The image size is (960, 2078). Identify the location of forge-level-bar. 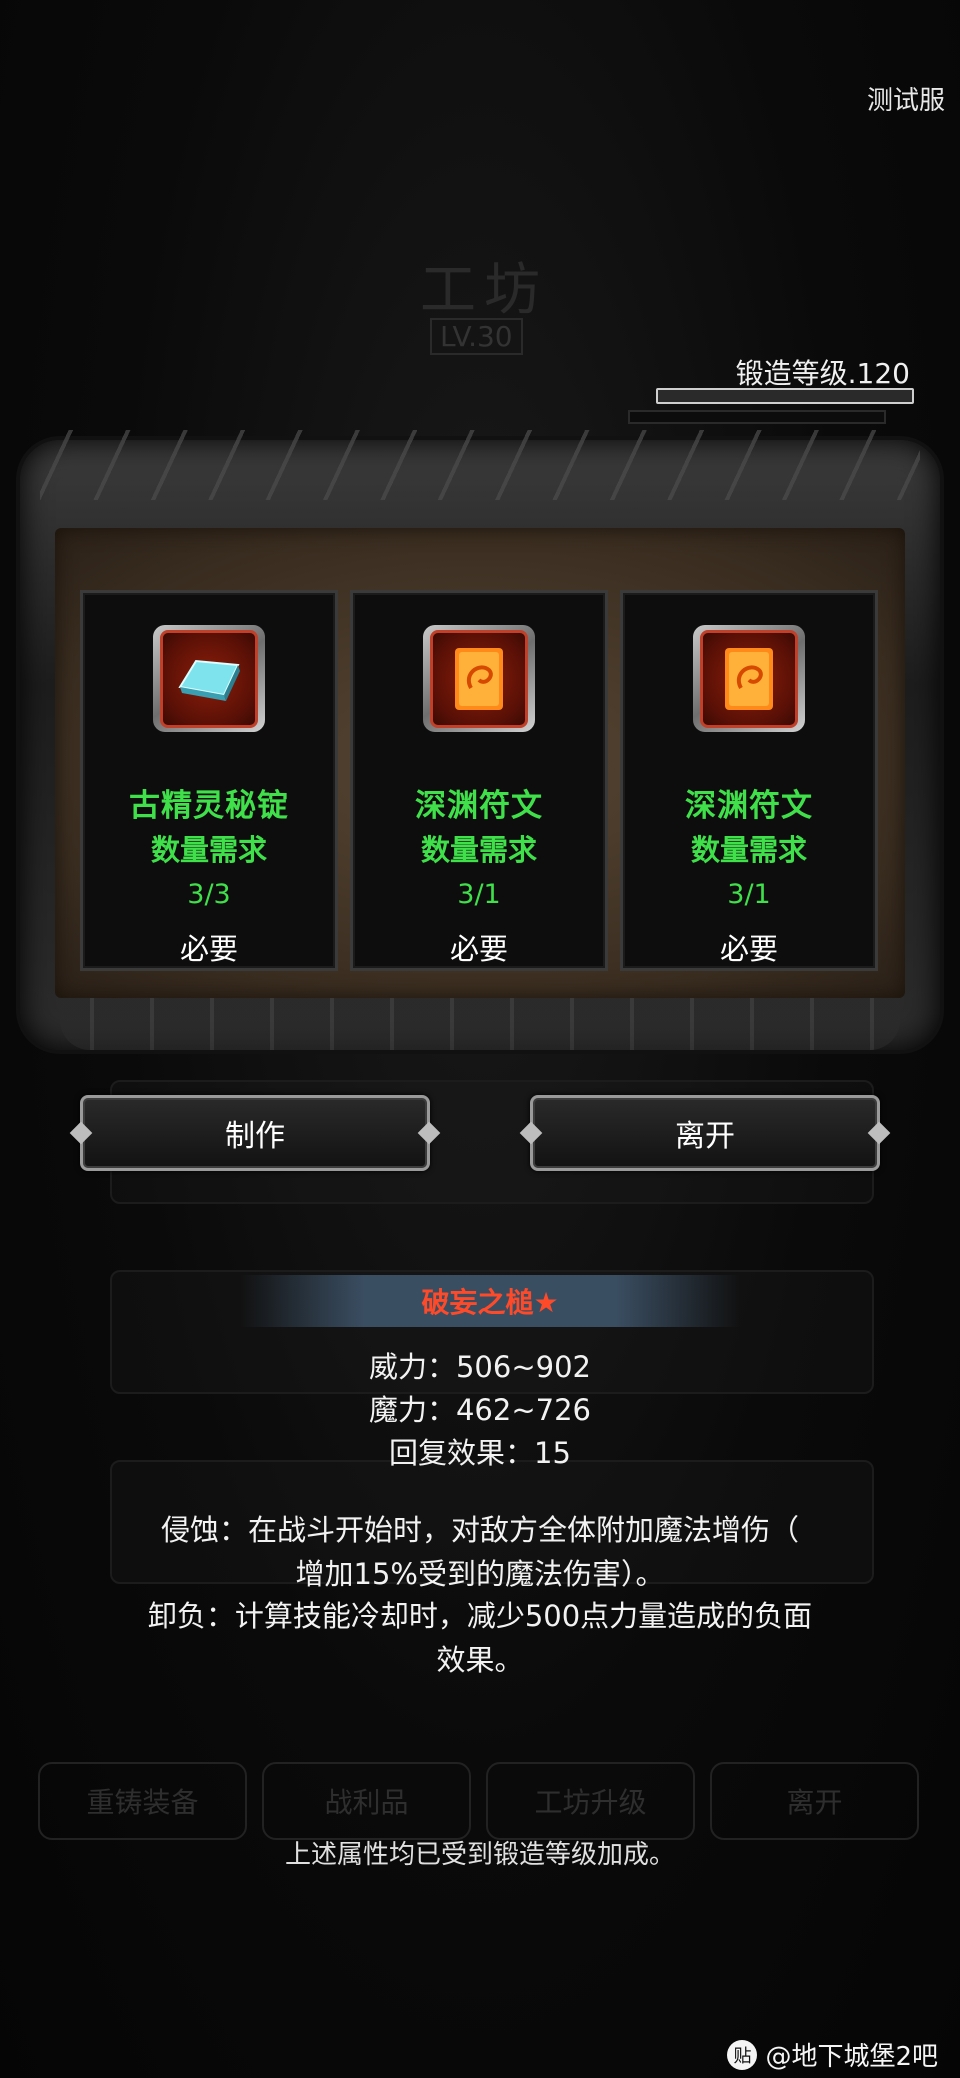
(785, 396).